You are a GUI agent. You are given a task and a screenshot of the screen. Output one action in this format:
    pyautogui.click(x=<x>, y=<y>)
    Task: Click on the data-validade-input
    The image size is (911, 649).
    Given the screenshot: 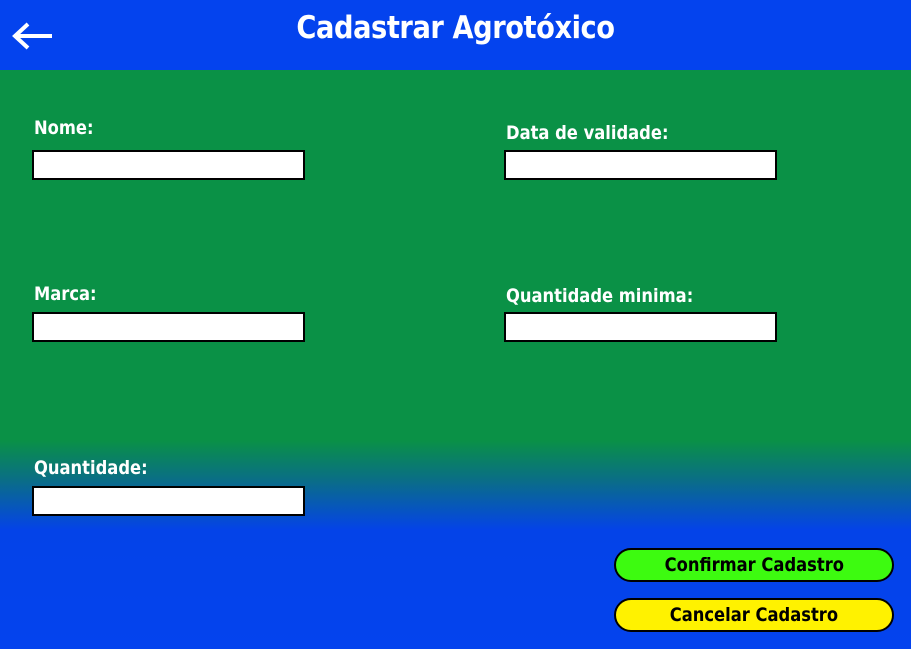 What is the action you would take?
    pyautogui.click(x=640, y=165)
    